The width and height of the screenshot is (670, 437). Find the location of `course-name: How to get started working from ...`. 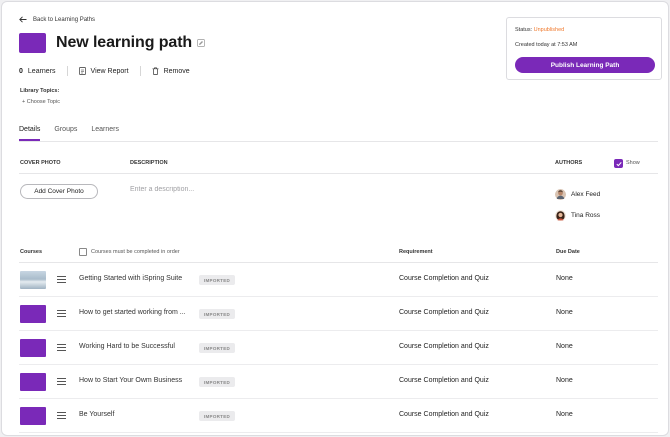

course-name: How to get started working from ... is located at coordinates (132, 312).